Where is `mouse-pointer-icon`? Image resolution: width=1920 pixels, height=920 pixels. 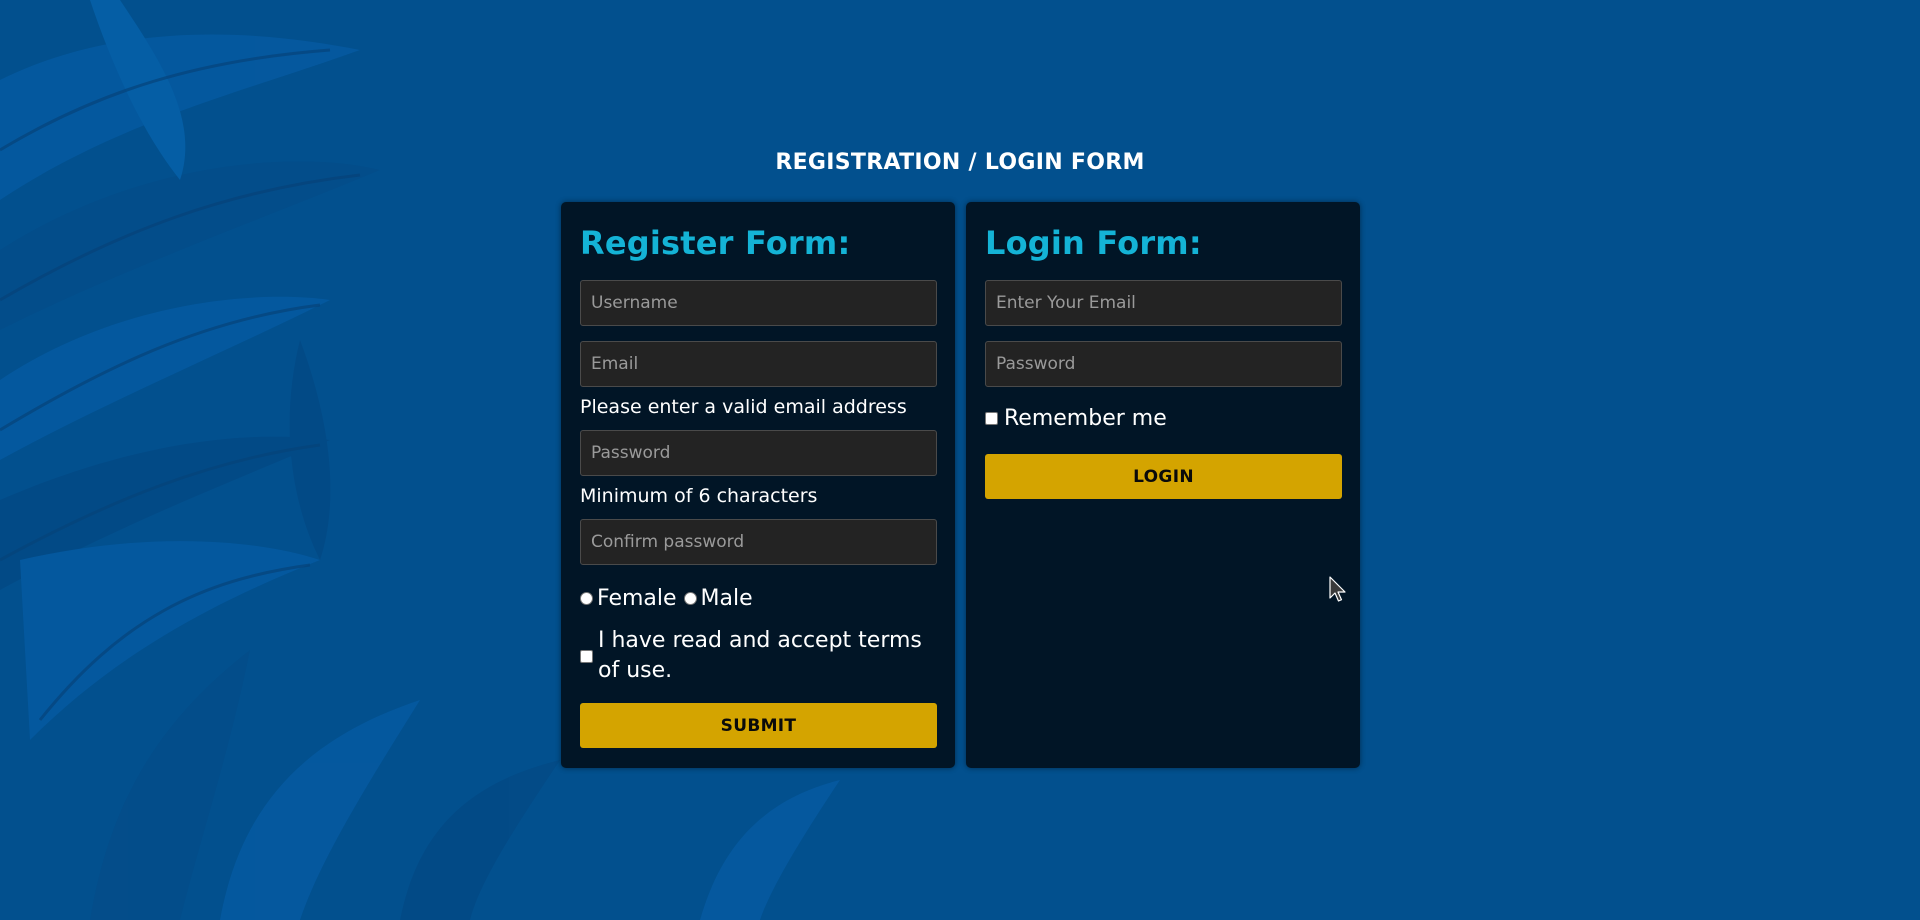 mouse-pointer-icon is located at coordinates (1337, 589).